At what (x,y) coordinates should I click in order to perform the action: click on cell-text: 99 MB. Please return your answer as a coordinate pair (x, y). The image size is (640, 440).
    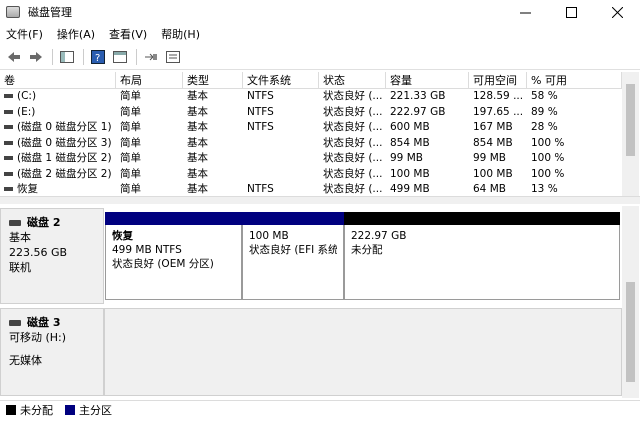
    Looking at the image, I should click on (406, 158).